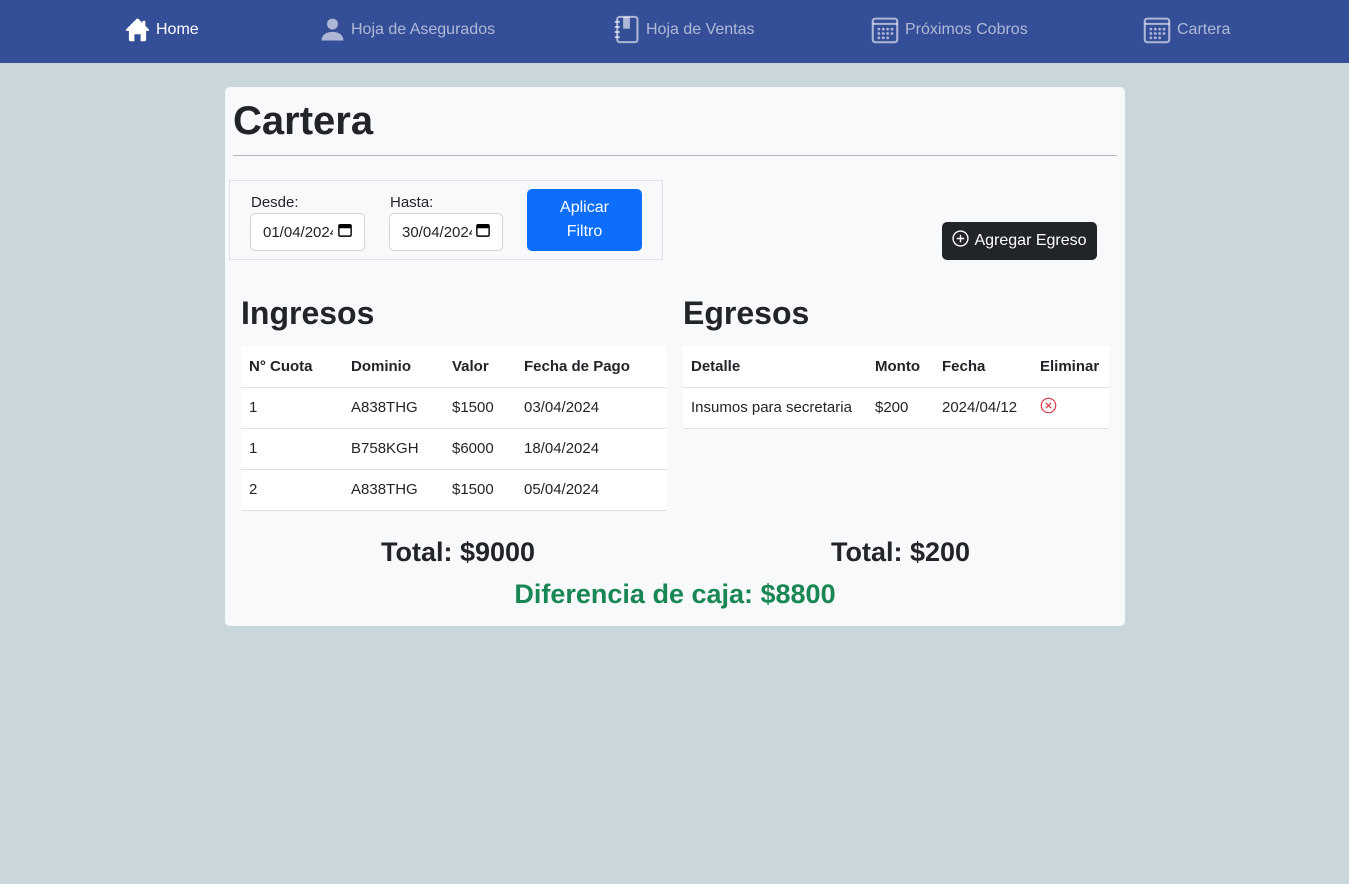  I want to click on diferencia-de-caja: Diferencia de caja: $8800, so click(675, 594).